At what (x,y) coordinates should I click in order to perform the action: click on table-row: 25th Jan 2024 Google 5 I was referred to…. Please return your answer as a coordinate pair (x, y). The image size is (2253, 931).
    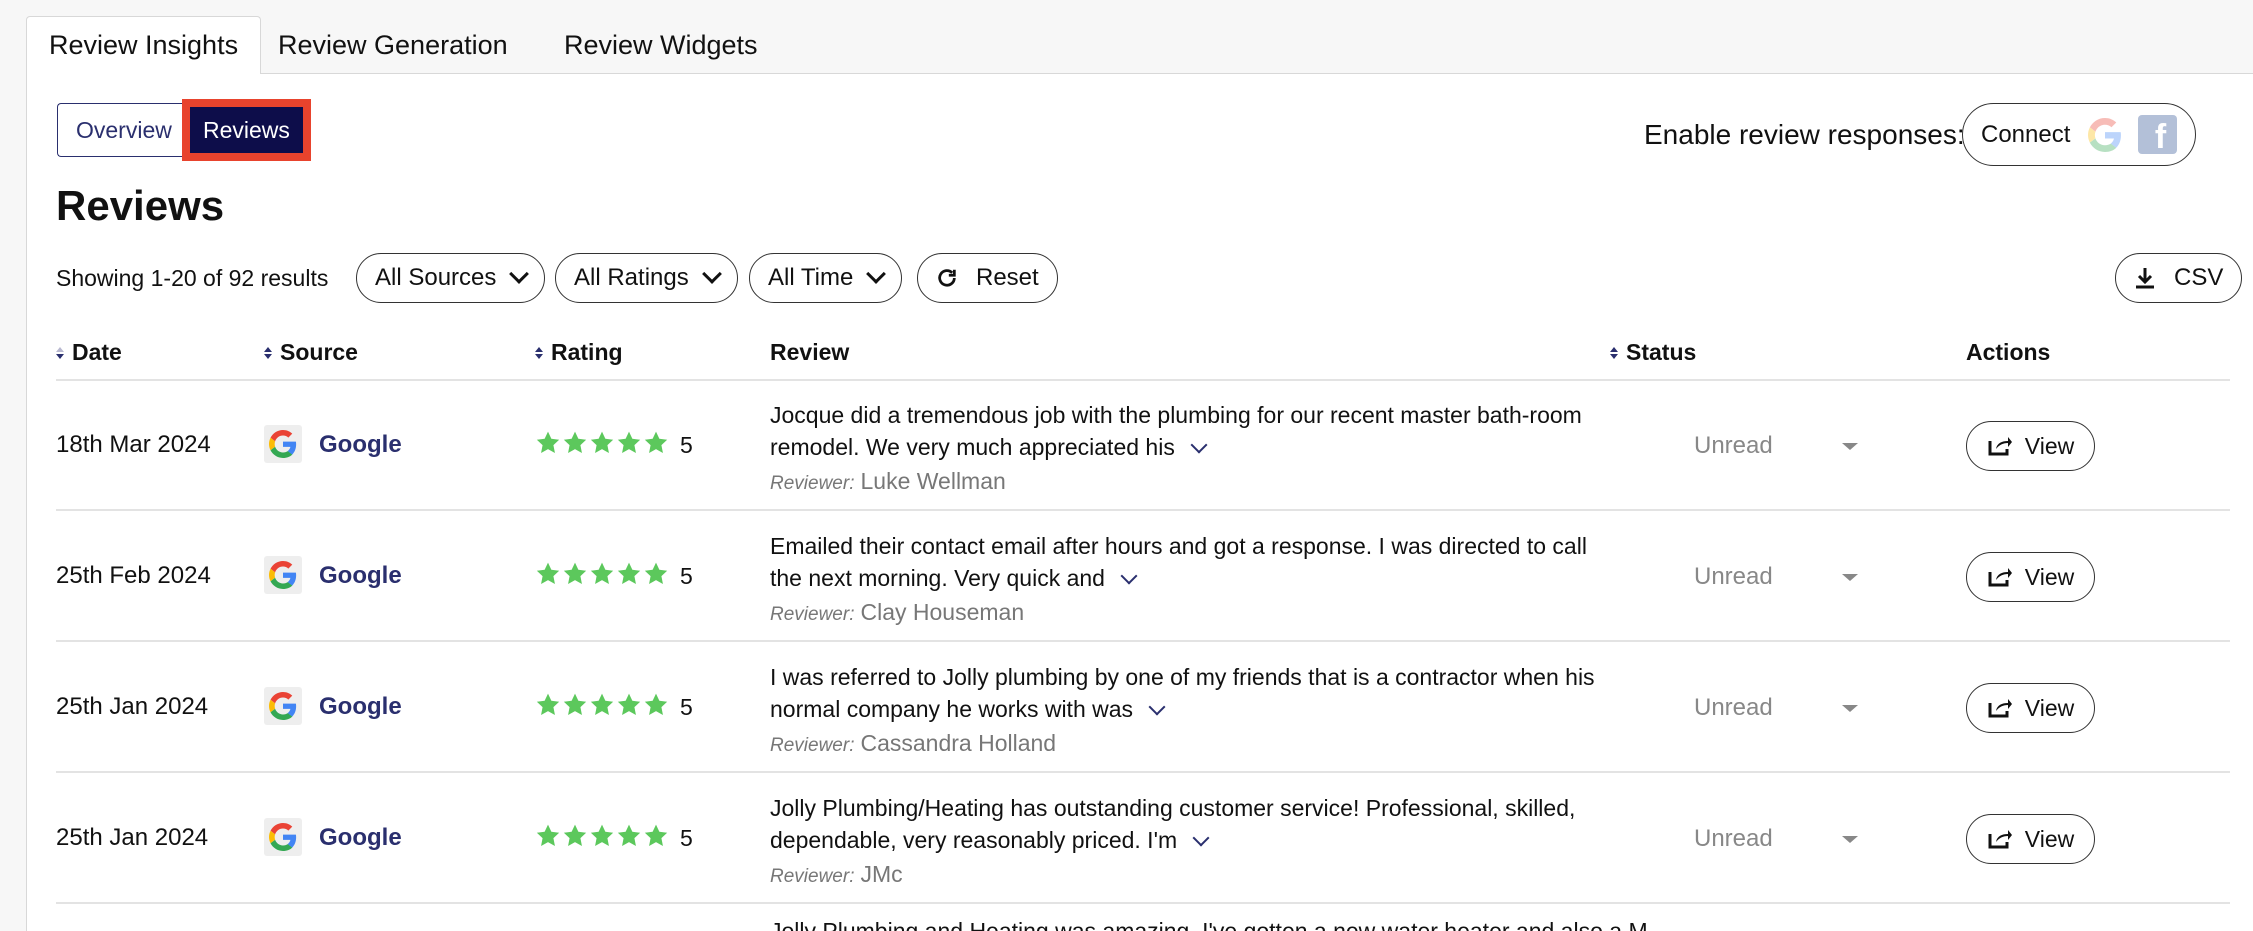
    Looking at the image, I should click on (1126, 708).